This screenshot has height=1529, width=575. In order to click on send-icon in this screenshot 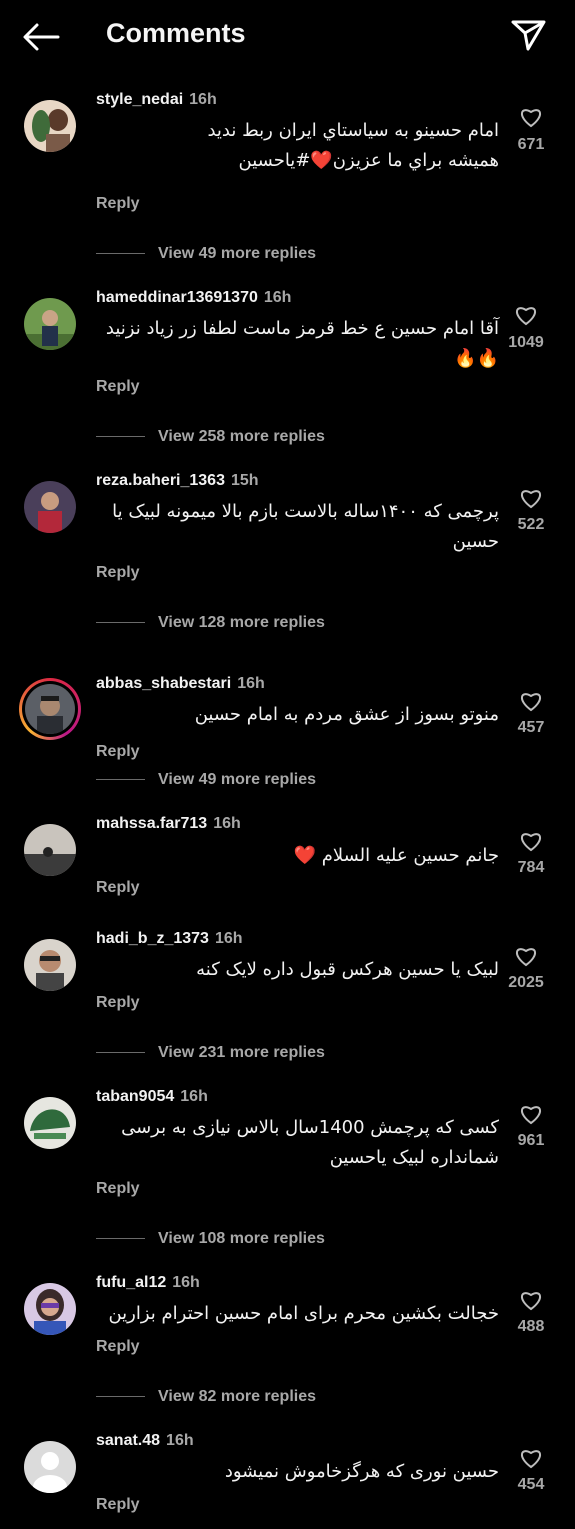, I will do `click(528, 35)`.